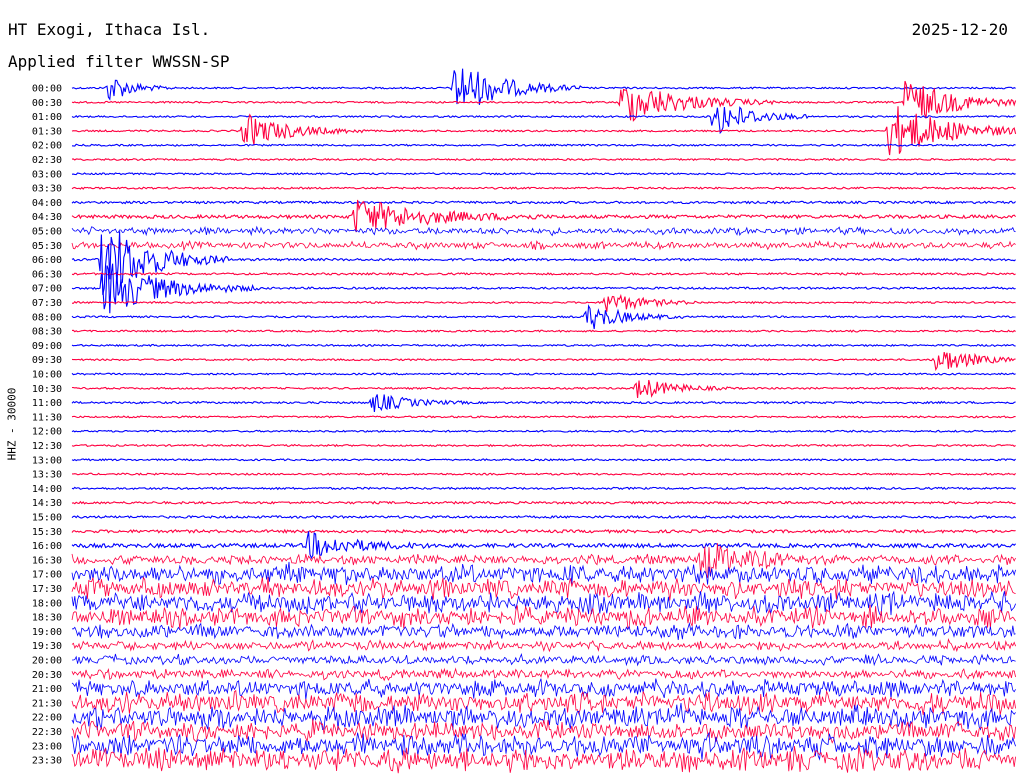 This screenshot has height=780, width=1024. Describe the element at coordinates (47, 303) in the screenshot. I see `row-time-label: 07:30` at that location.